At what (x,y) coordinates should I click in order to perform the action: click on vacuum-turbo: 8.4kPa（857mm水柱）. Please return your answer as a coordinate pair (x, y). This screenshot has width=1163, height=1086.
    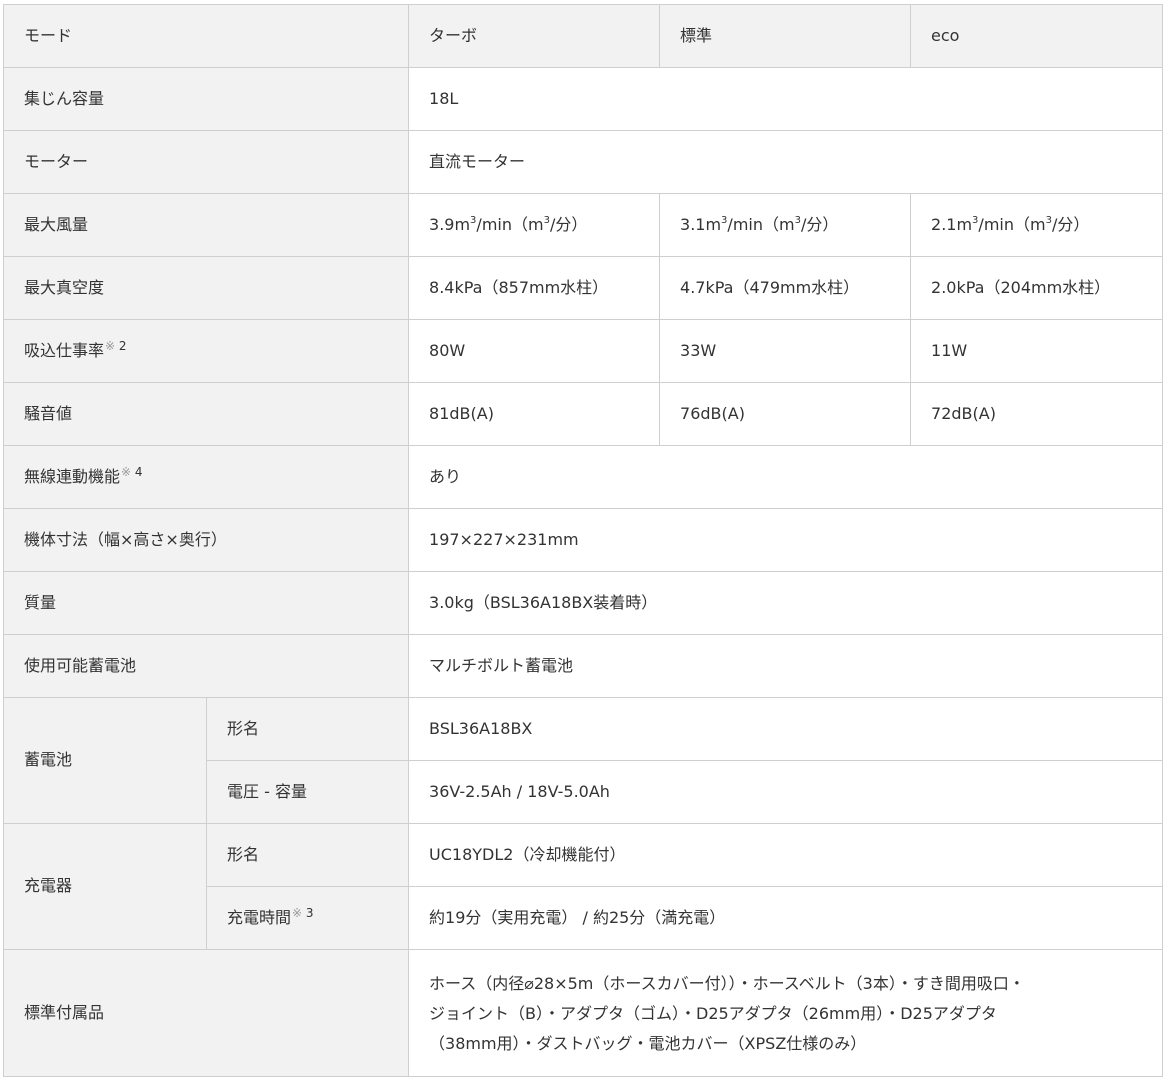
    Looking at the image, I should click on (534, 288).